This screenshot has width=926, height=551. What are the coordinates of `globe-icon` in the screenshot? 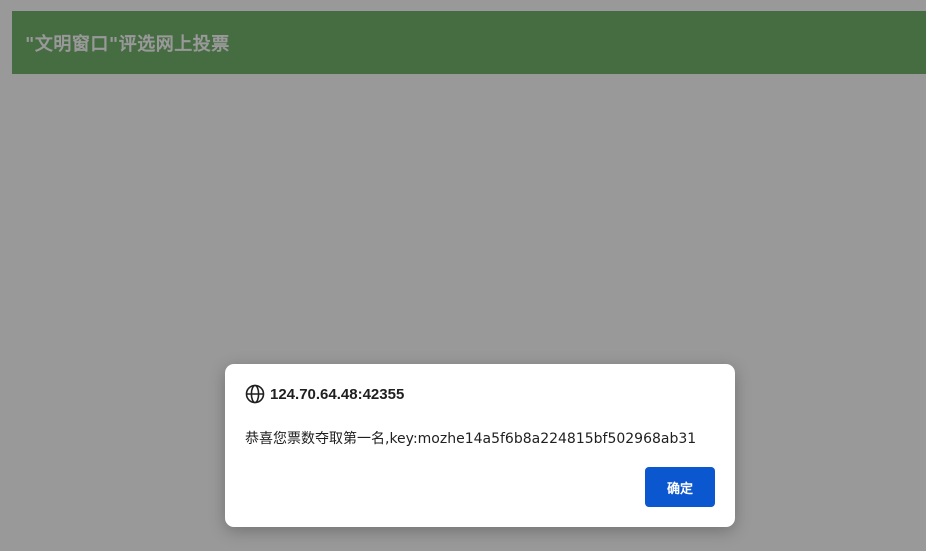 It's located at (255, 394).